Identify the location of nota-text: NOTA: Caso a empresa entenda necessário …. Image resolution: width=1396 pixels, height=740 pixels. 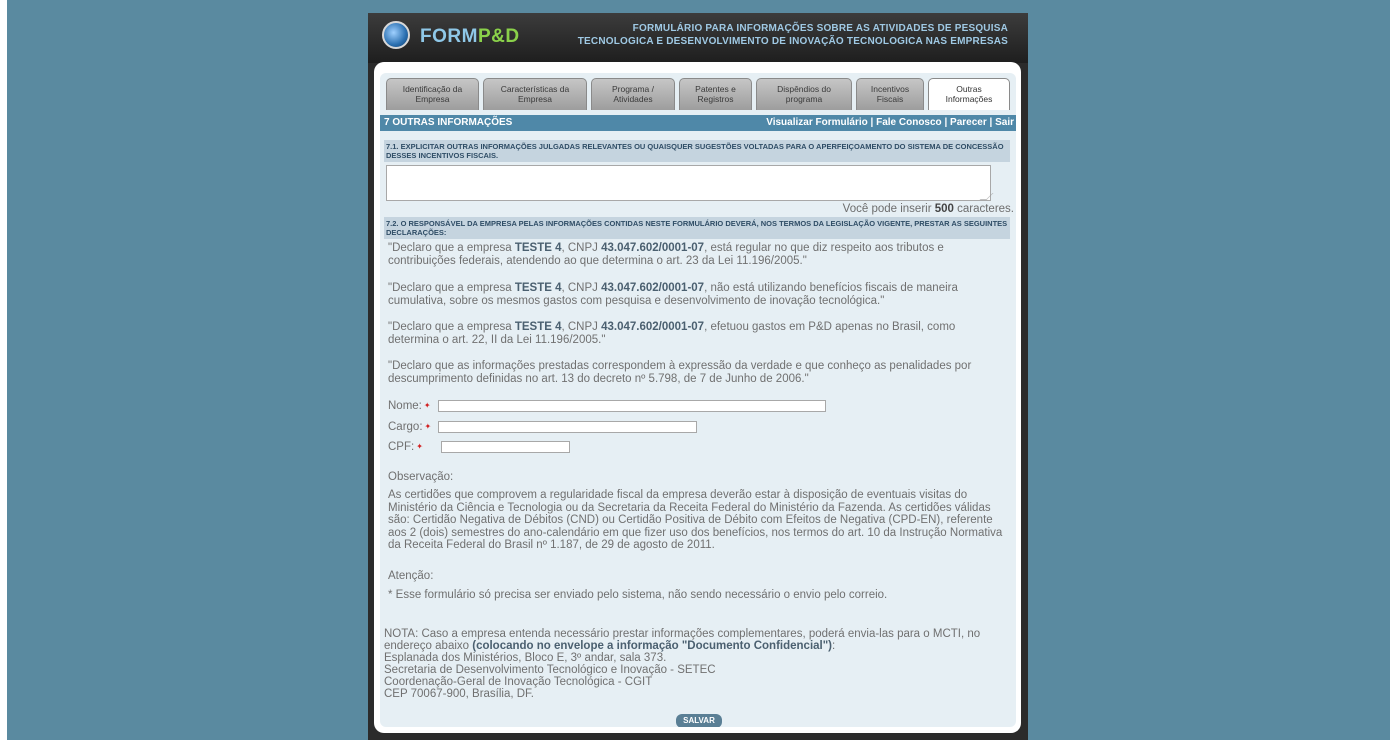
(694, 640).